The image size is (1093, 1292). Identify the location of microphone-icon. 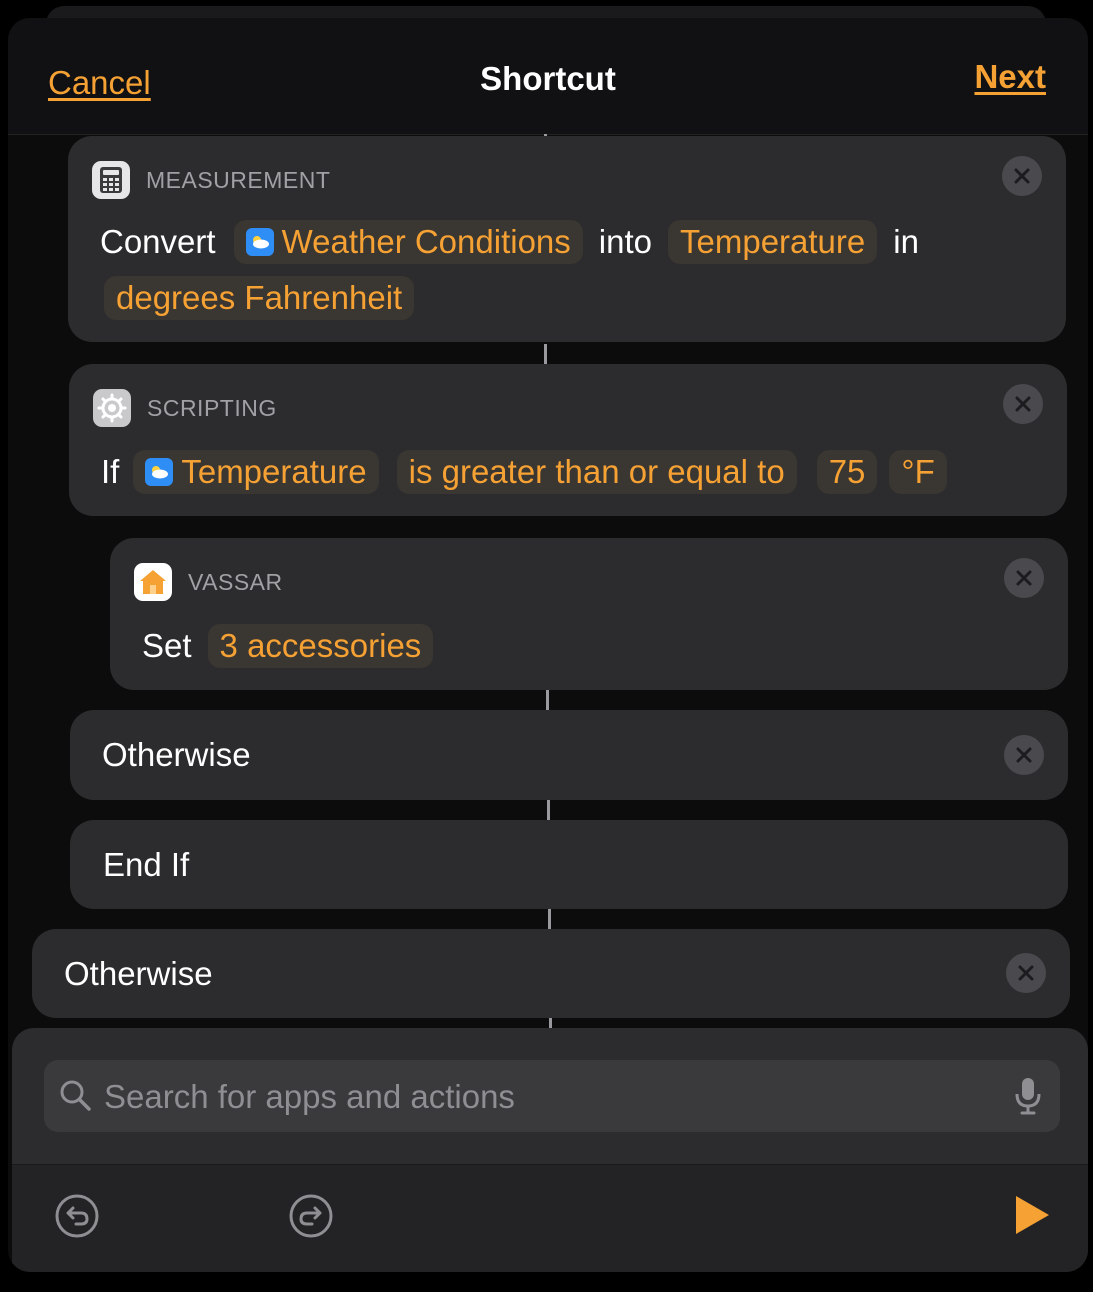
(1028, 1098).